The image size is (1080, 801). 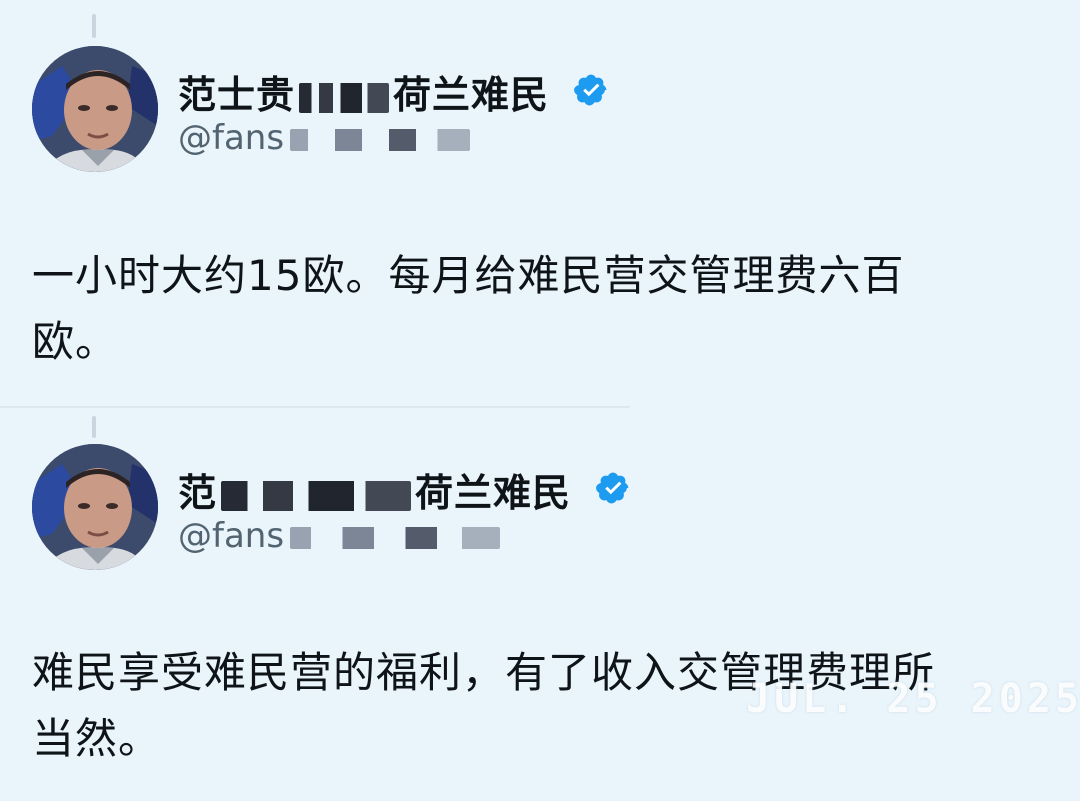 I want to click on tweet-text-line: 一小时大约15欧。每月给难民营交管理费六百, so click(x=468, y=275).